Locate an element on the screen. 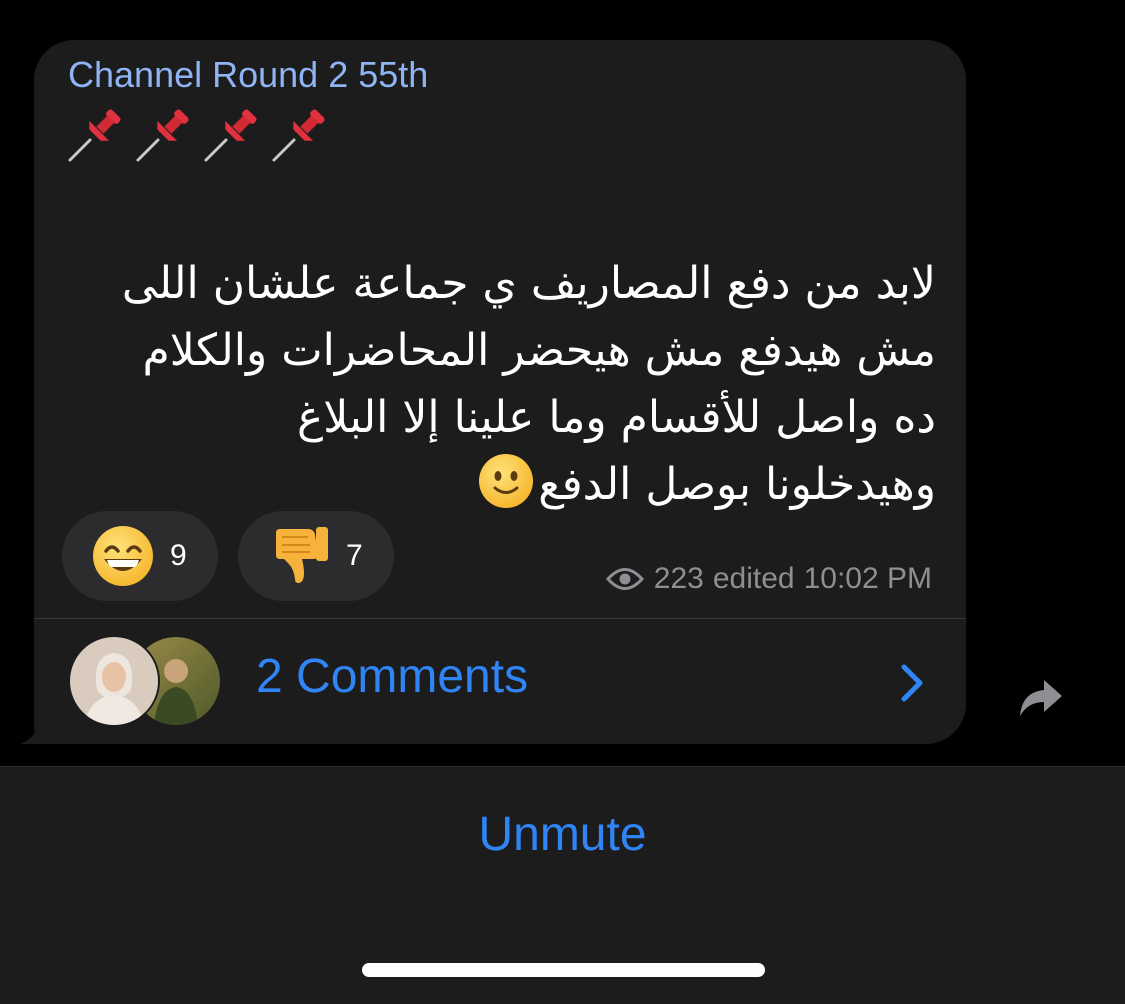  views-eye-icon is located at coordinates (624, 579).